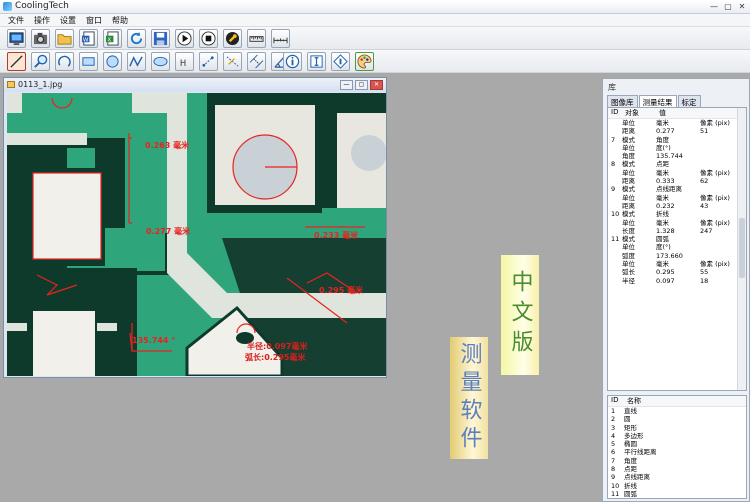  I want to click on zoom-tool, so click(40, 61).